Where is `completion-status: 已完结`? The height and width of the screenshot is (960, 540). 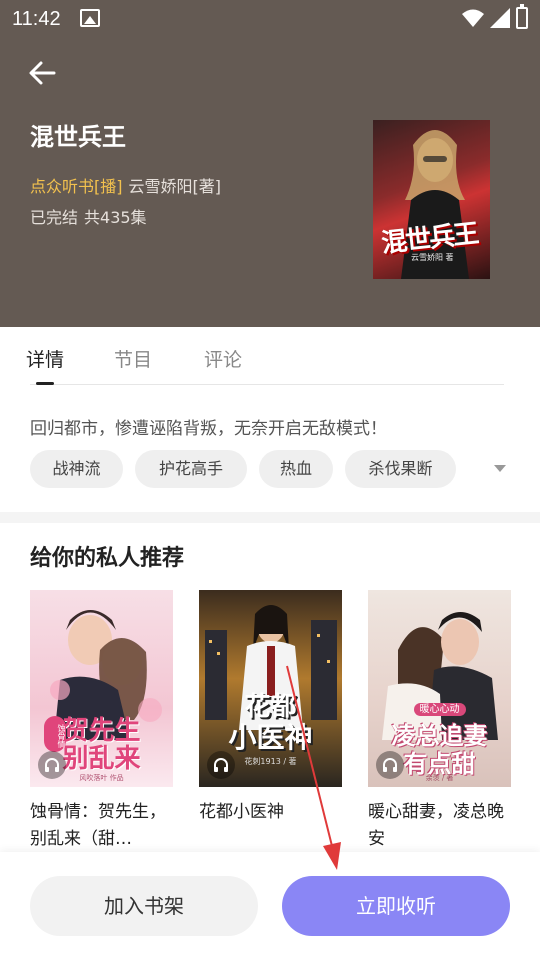
completion-status: 已完结 is located at coordinates (54, 217).